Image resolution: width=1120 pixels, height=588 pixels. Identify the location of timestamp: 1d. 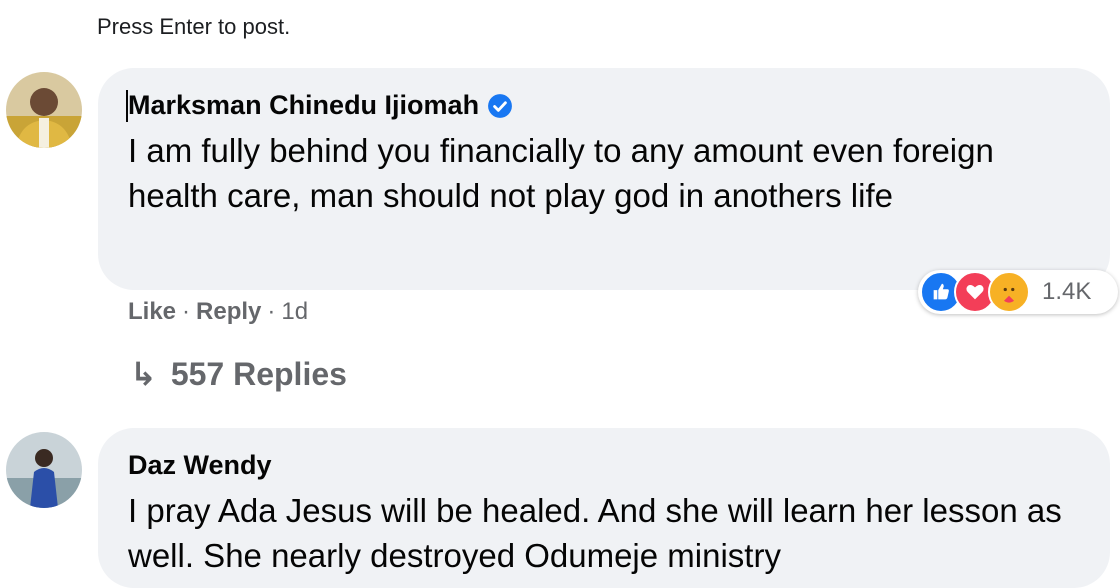
(294, 312).